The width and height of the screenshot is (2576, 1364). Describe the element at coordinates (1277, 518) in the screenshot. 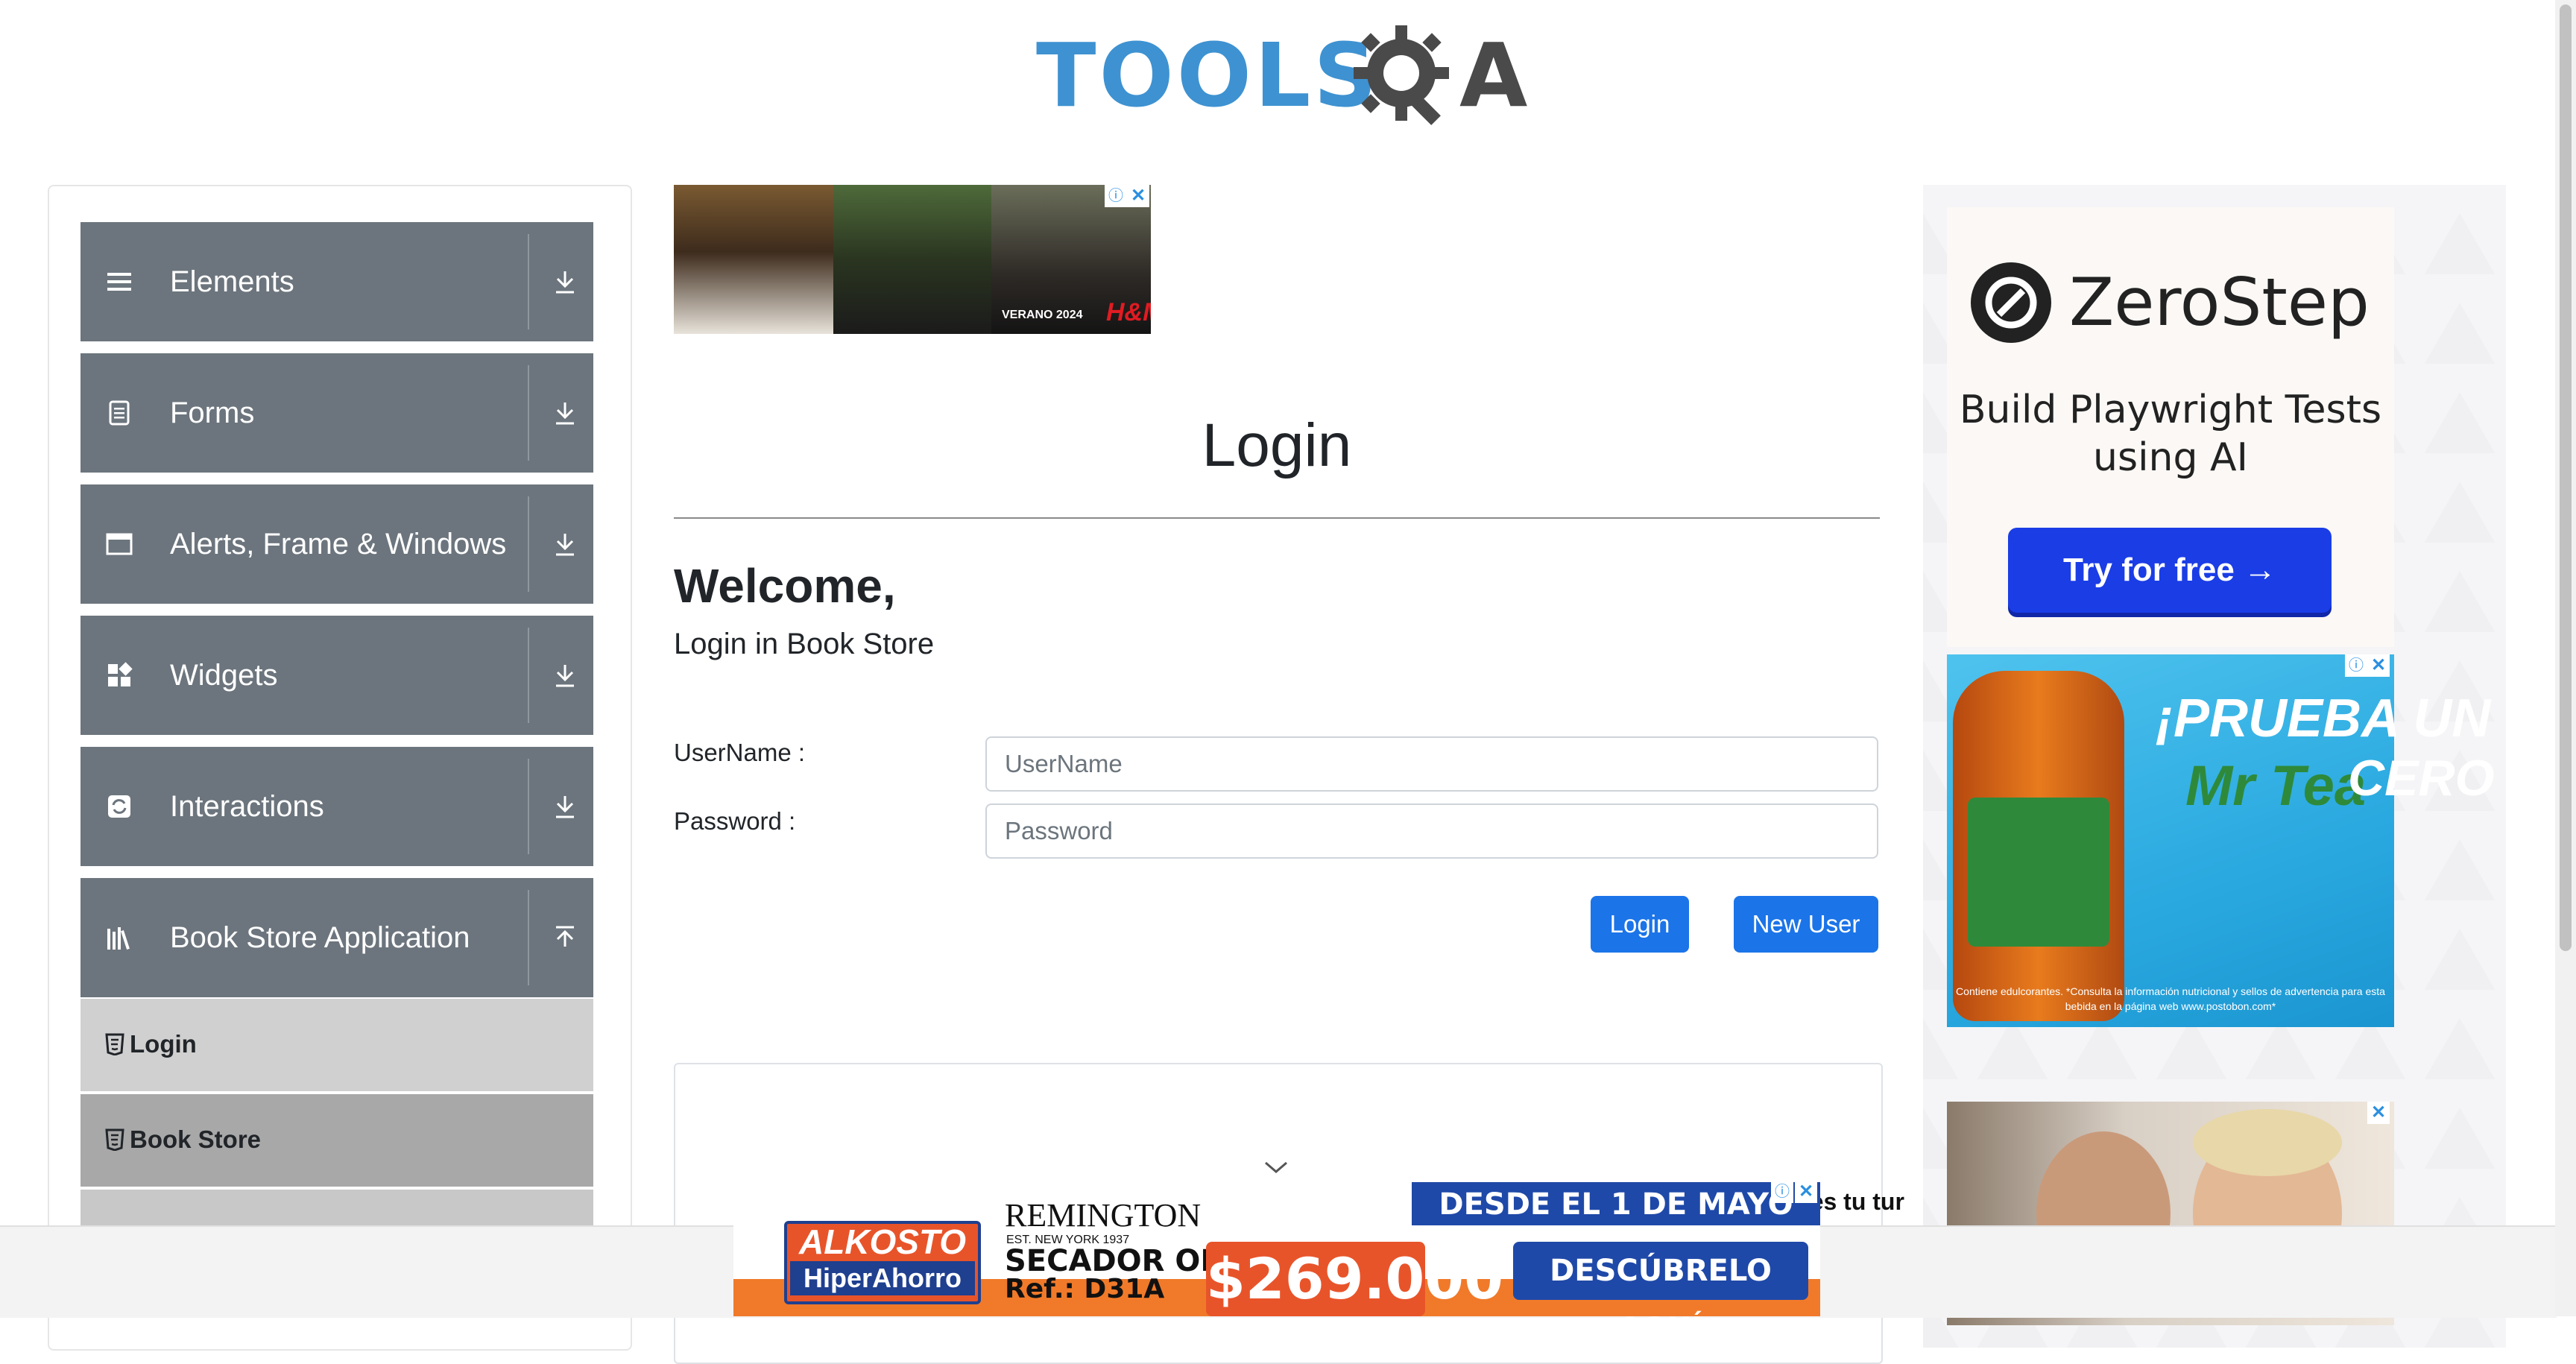

I see `title-divider` at that location.